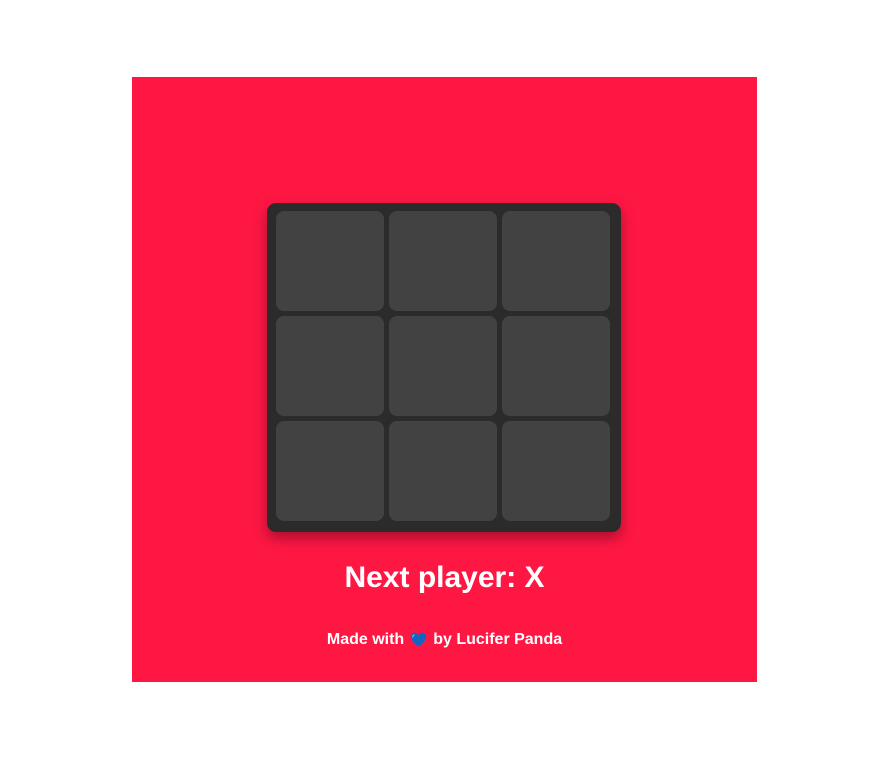 This screenshot has height=762, width=870. What do you see at coordinates (498, 639) in the screenshot?
I see `footer-suffix: by Lucifer Panda` at bounding box center [498, 639].